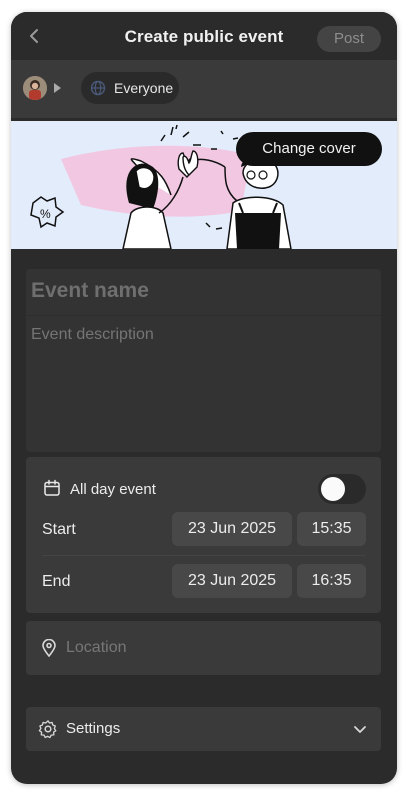 This screenshot has width=408, height=798. Describe the element at coordinates (360, 729) in the screenshot. I see `chevron-down-icon` at that location.